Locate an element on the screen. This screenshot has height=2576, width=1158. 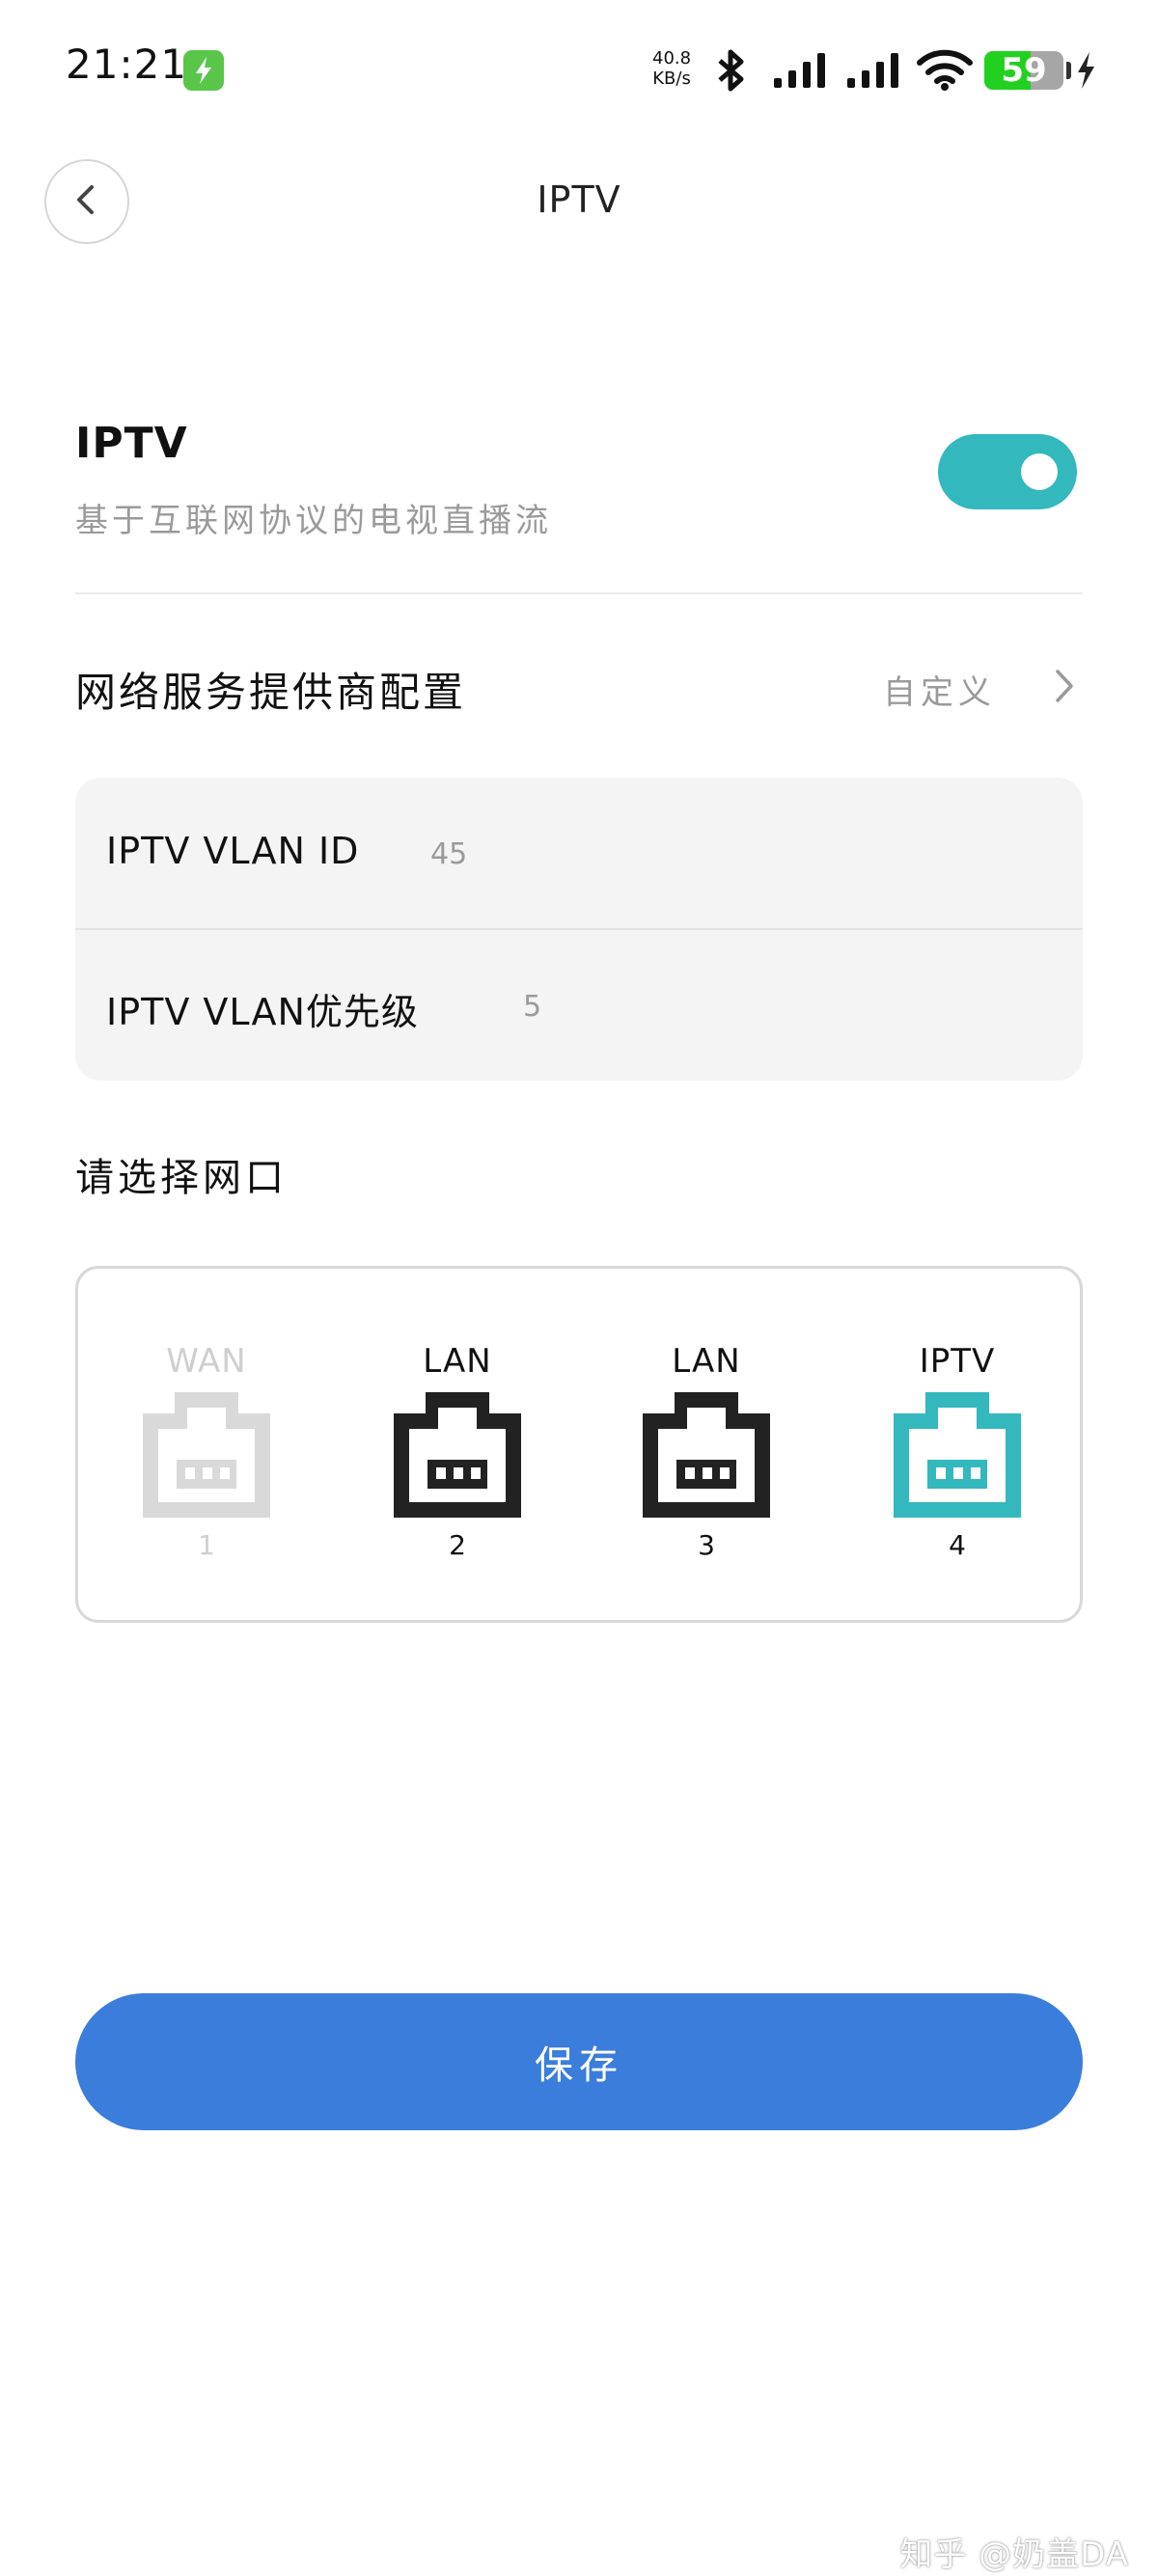
port-3: LAN 3 is located at coordinates (706, 1453).